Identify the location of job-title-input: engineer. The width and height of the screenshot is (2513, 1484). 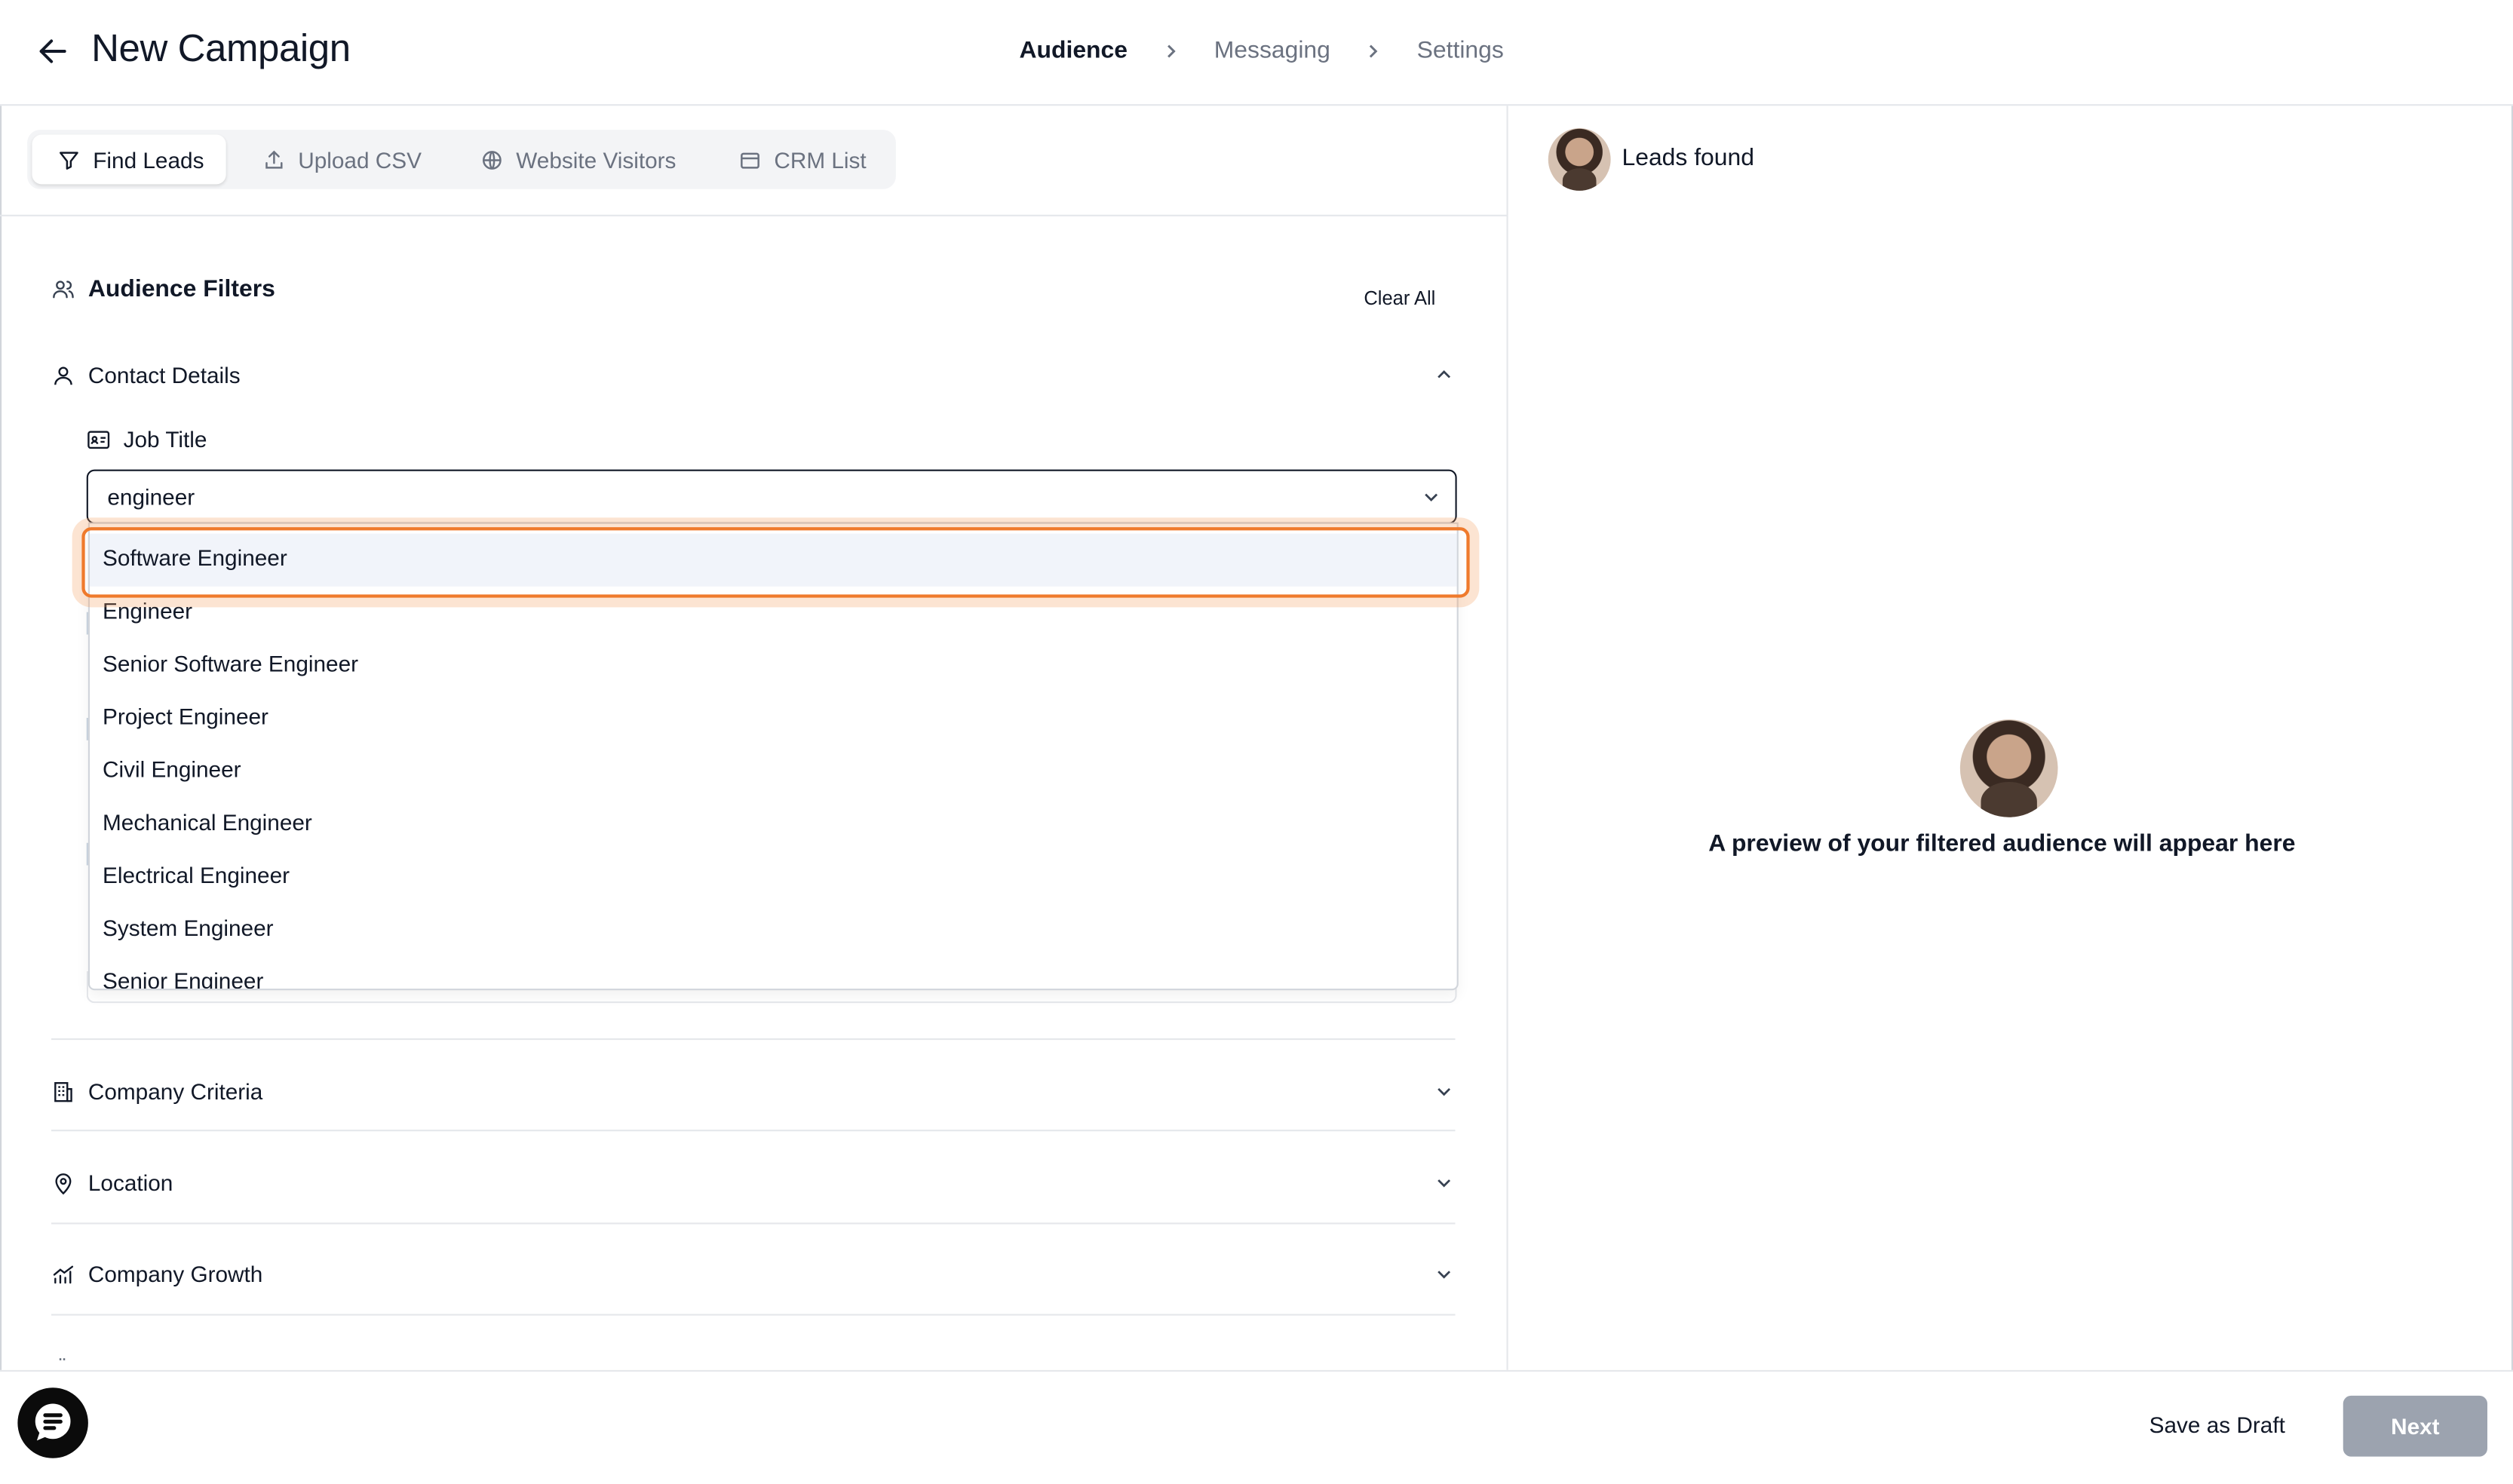
(151, 497).